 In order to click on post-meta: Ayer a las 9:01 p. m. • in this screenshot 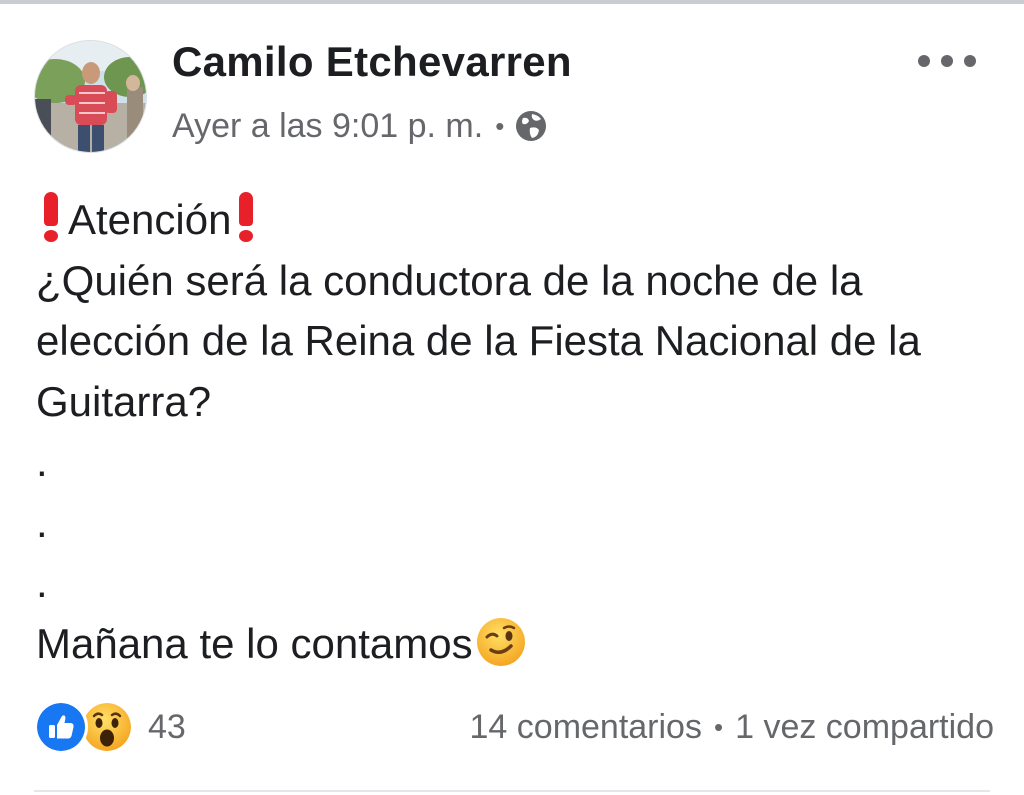, I will do `click(360, 126)`.